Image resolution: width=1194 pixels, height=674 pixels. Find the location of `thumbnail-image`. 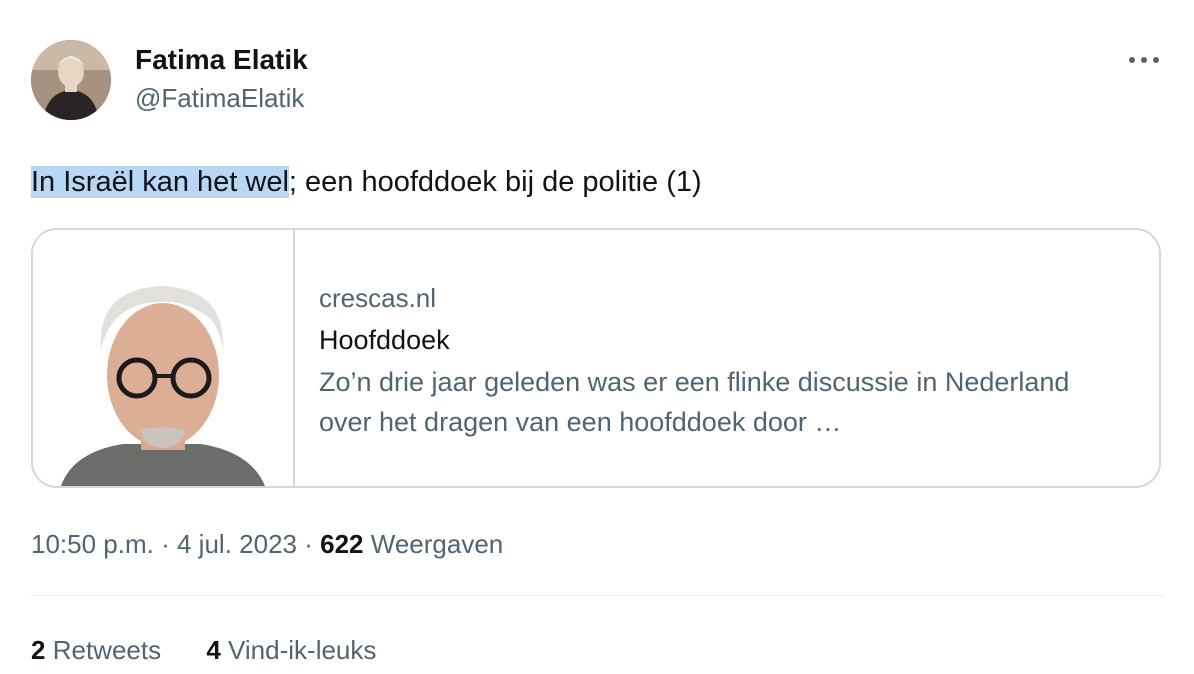

thumbnail-image is located at coordinates (162, 358).